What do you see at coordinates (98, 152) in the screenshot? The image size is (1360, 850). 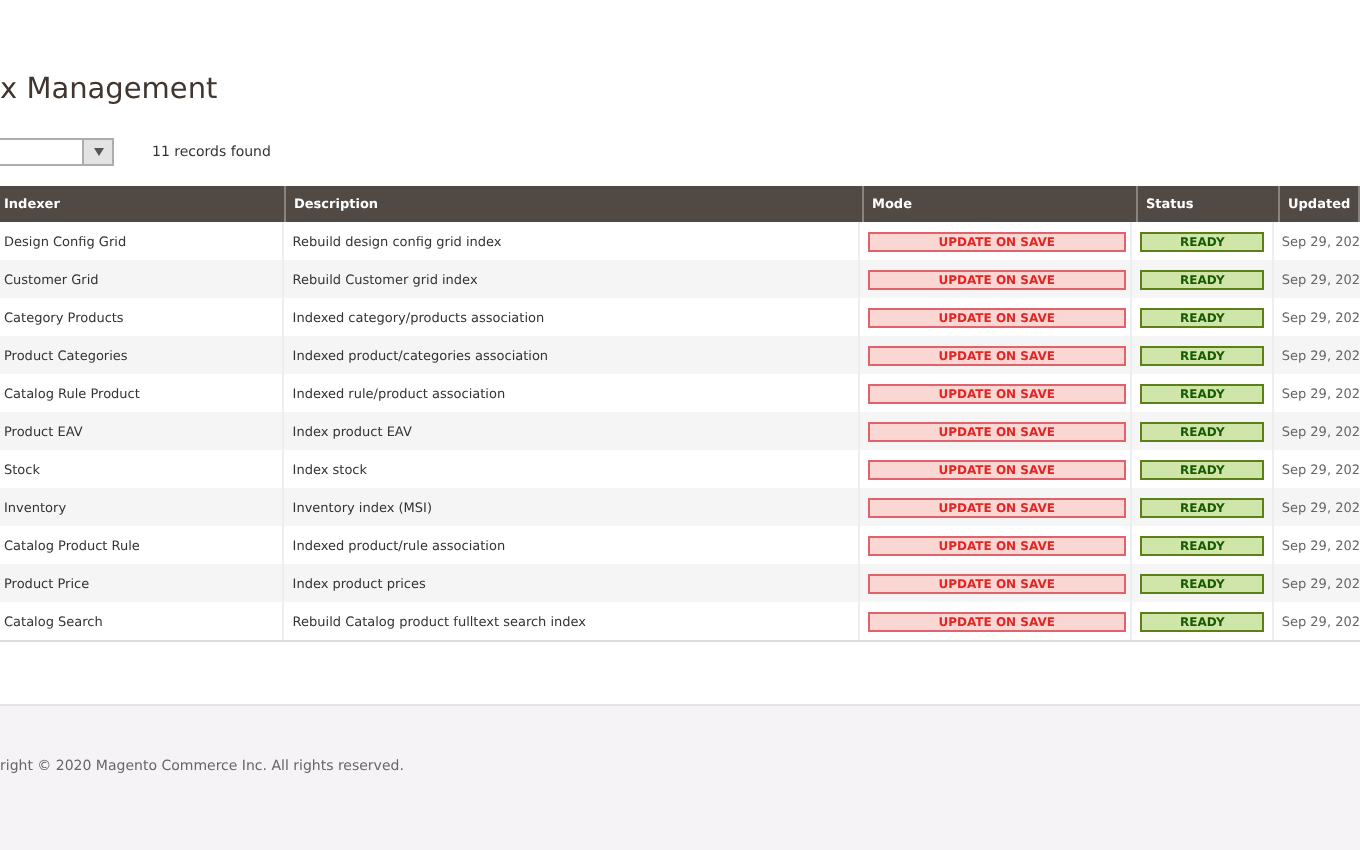 I see `caret-icon` at bounding box center [98, 152].